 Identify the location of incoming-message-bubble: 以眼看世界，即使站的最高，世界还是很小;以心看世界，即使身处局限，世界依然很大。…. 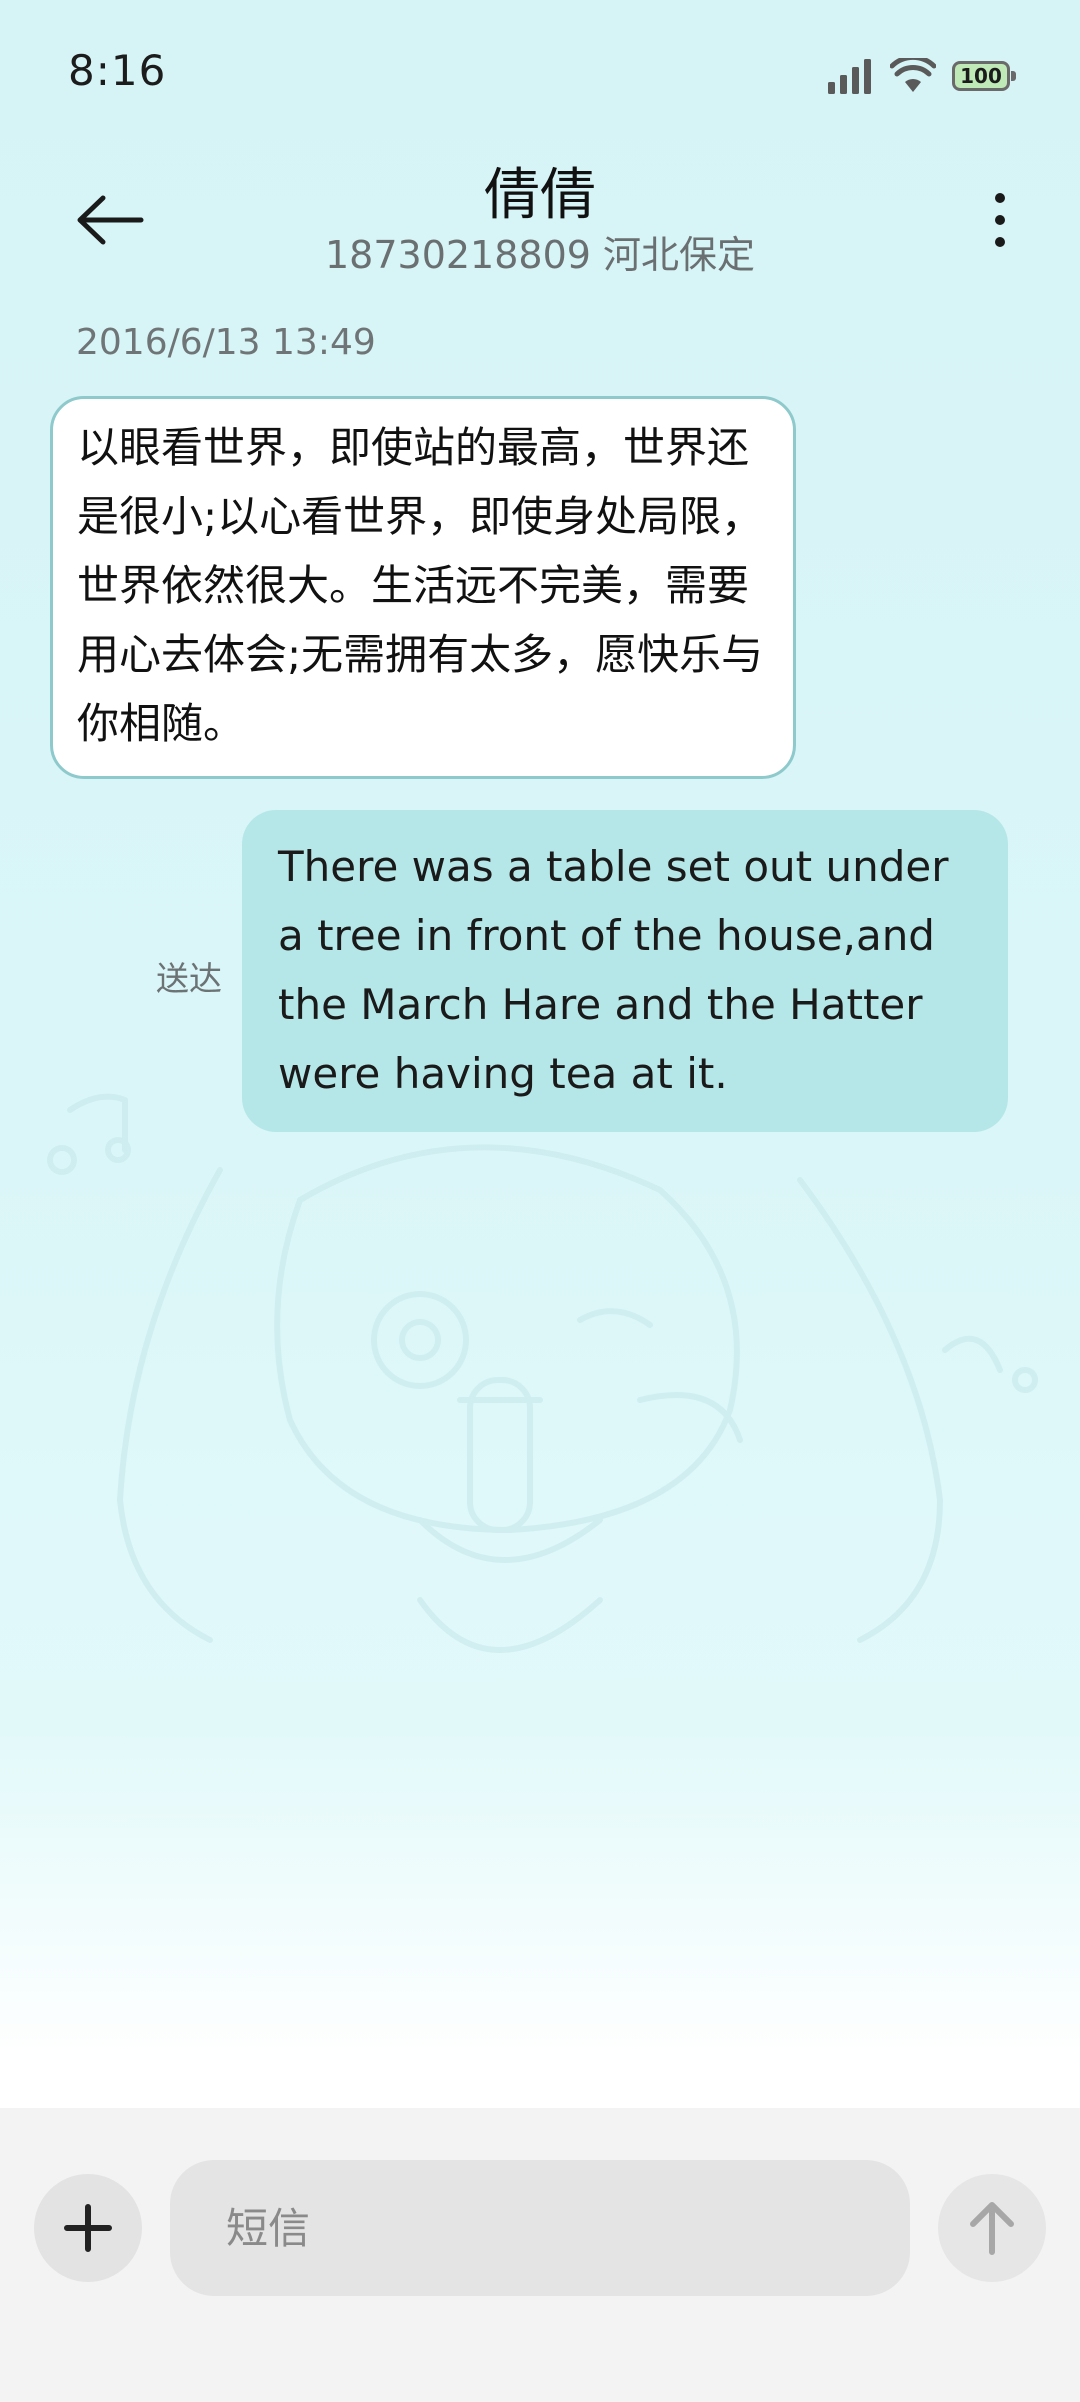
(423, 587).